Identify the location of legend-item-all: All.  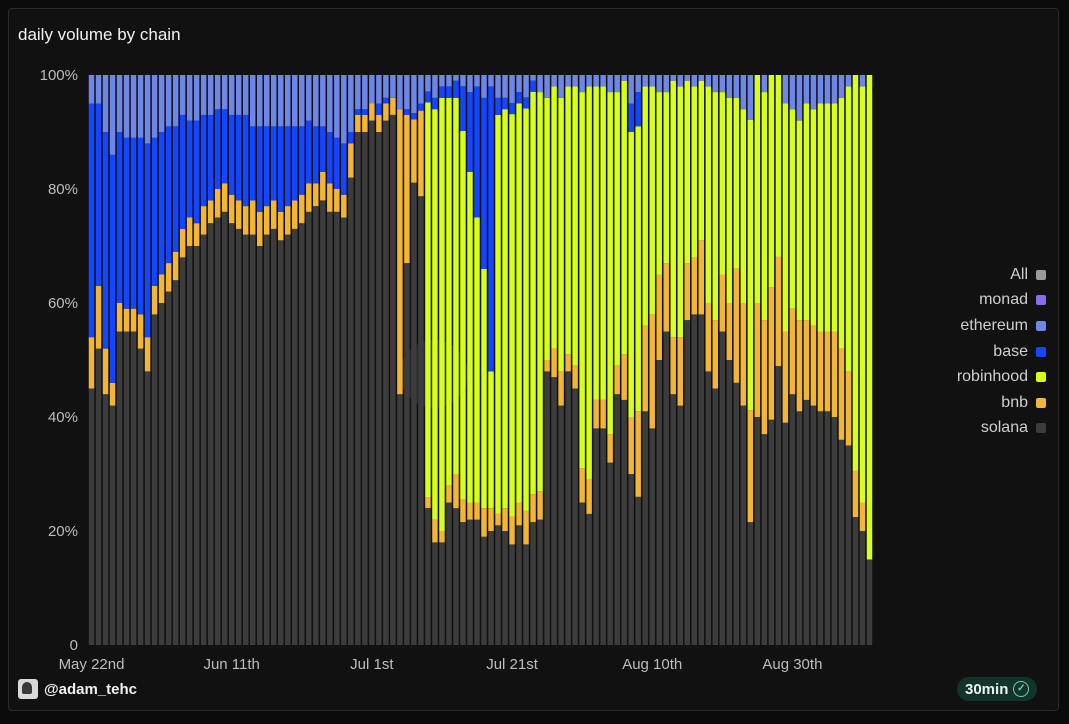
(995, 275).